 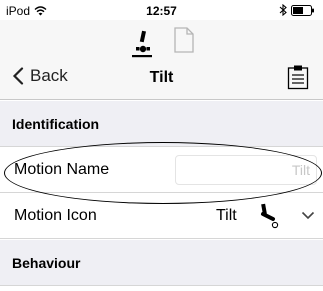 I want to click on motion-tab-icon, so click(x=142, y=44).